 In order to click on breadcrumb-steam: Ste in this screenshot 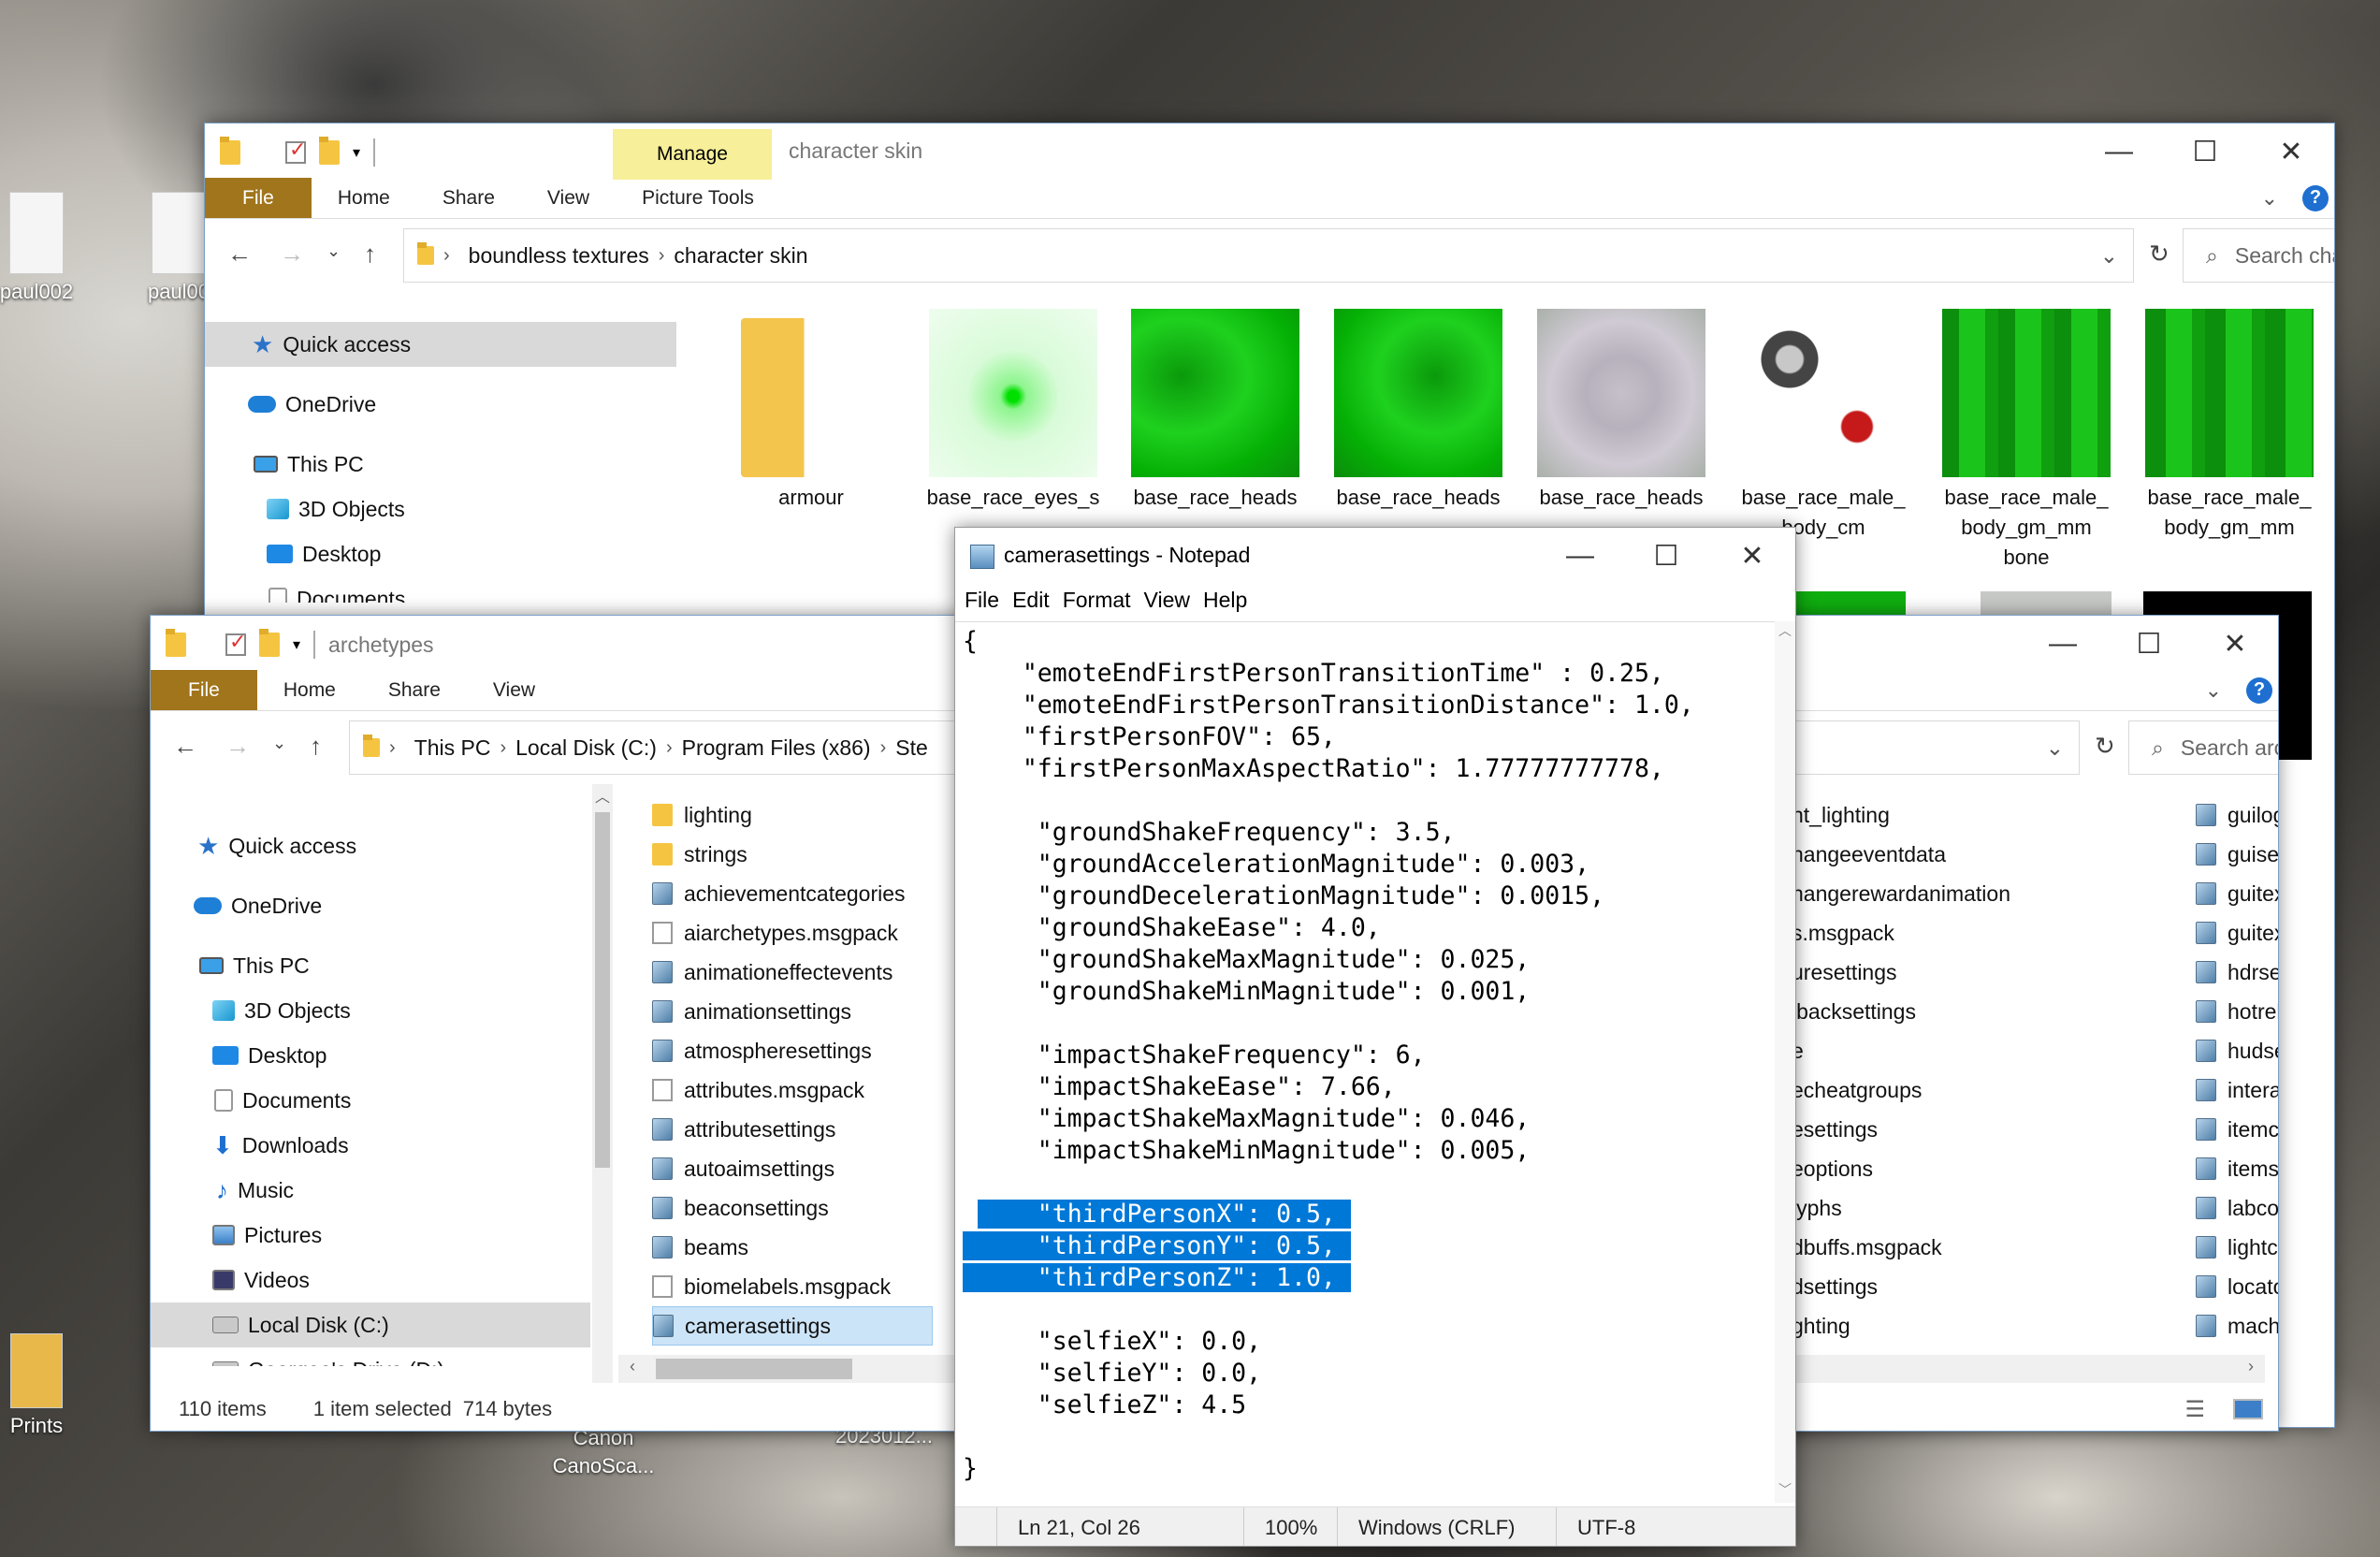, I will do `click(911, 748)`.